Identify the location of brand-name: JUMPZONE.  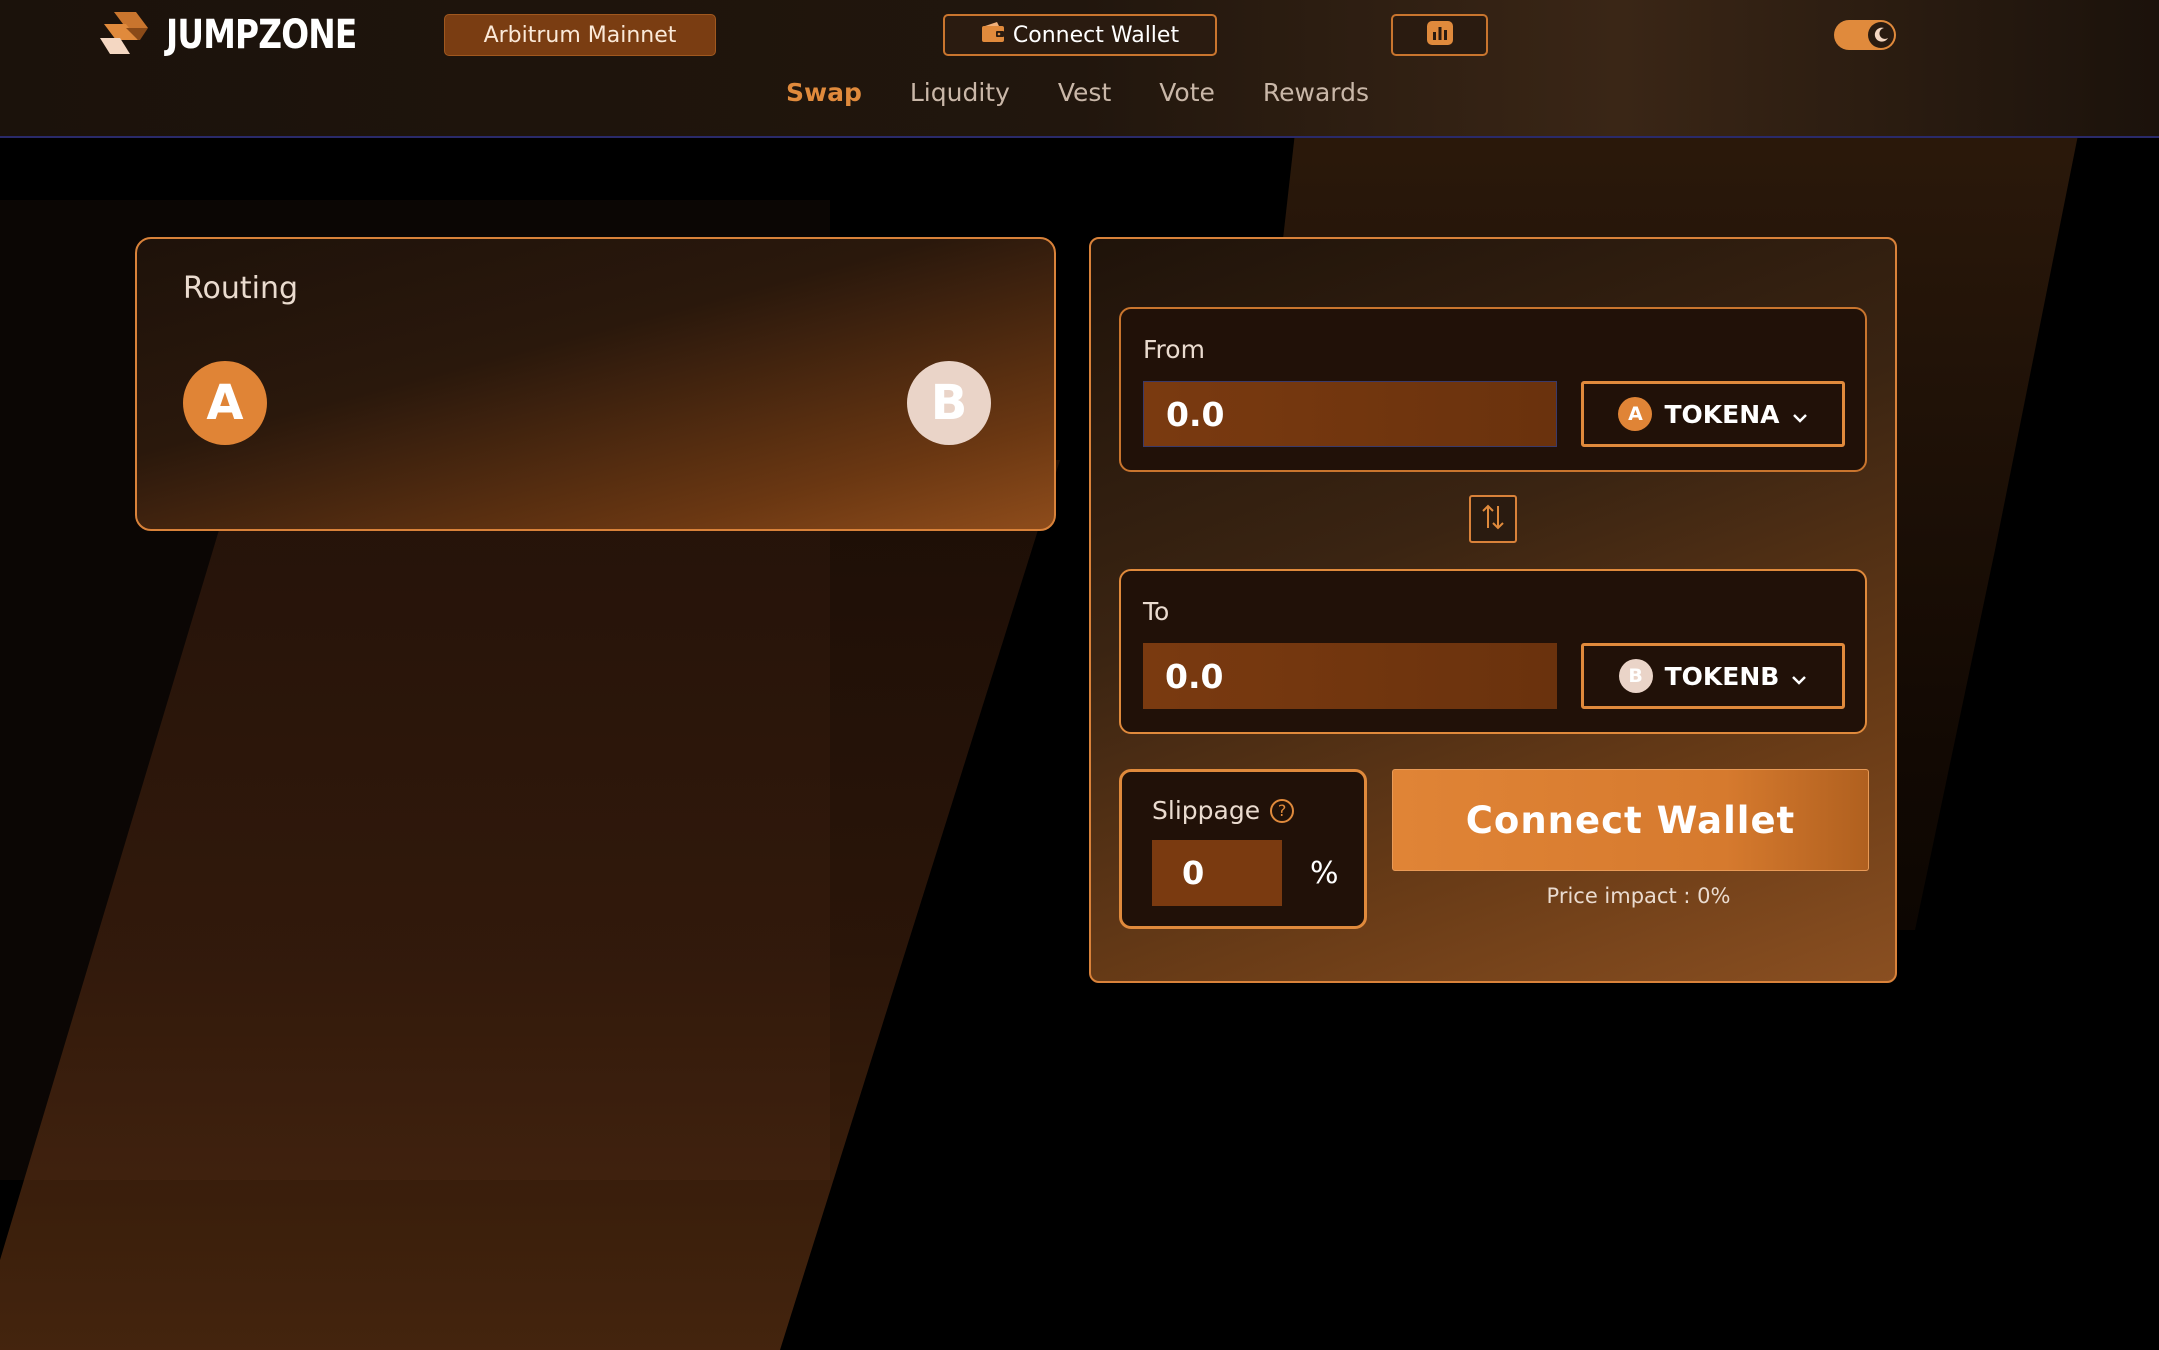
(261, 35).